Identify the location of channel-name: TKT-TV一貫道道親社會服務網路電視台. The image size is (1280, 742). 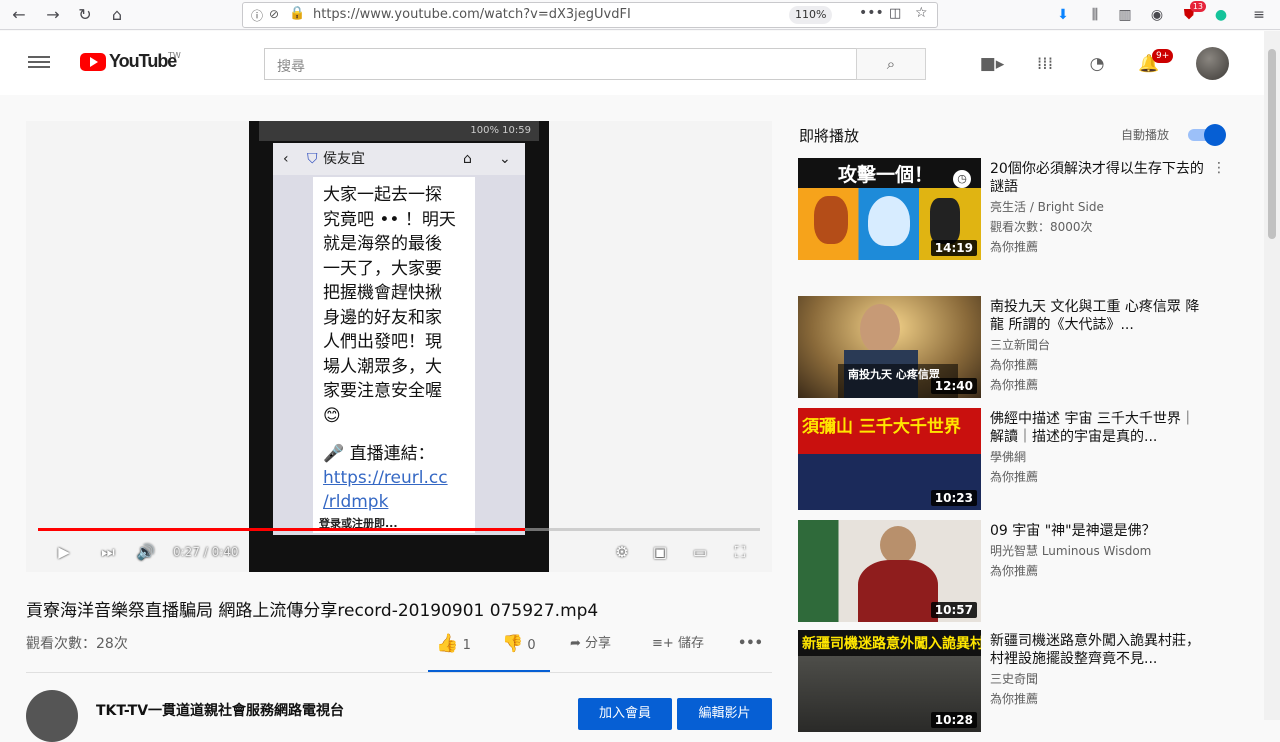
(220, 710).